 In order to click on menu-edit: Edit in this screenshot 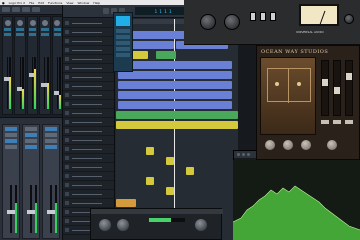, I will do `click(41, 3)`.